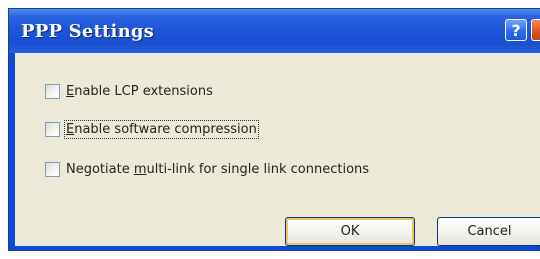 The width and height of the screenshot is (540, 259). What do you see at coordinates (350, 231) in the screenshot?
I see `ok-button: OK` at bounding box center [350, 231].